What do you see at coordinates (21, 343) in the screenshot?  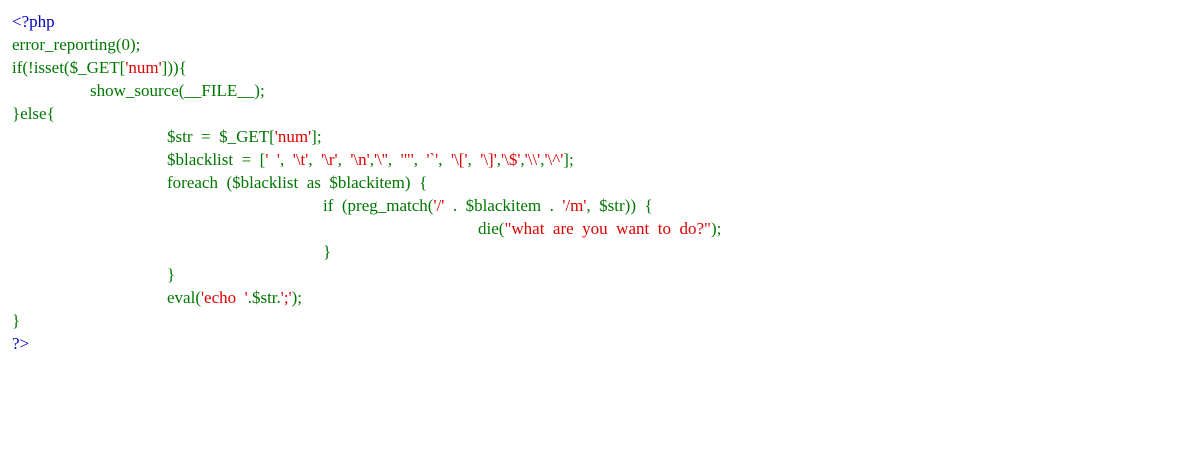 I see `code-token-php-tag: ?>` at bounding box center [21, 343].